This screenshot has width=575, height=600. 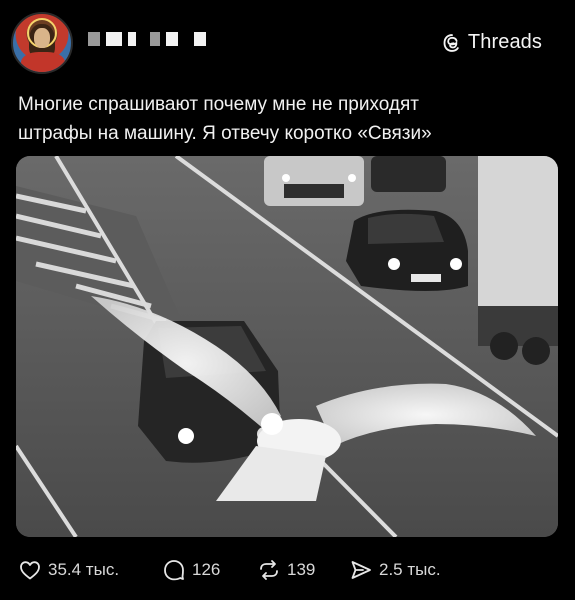 I want to click on send-icon, so click(x=361, y=570).